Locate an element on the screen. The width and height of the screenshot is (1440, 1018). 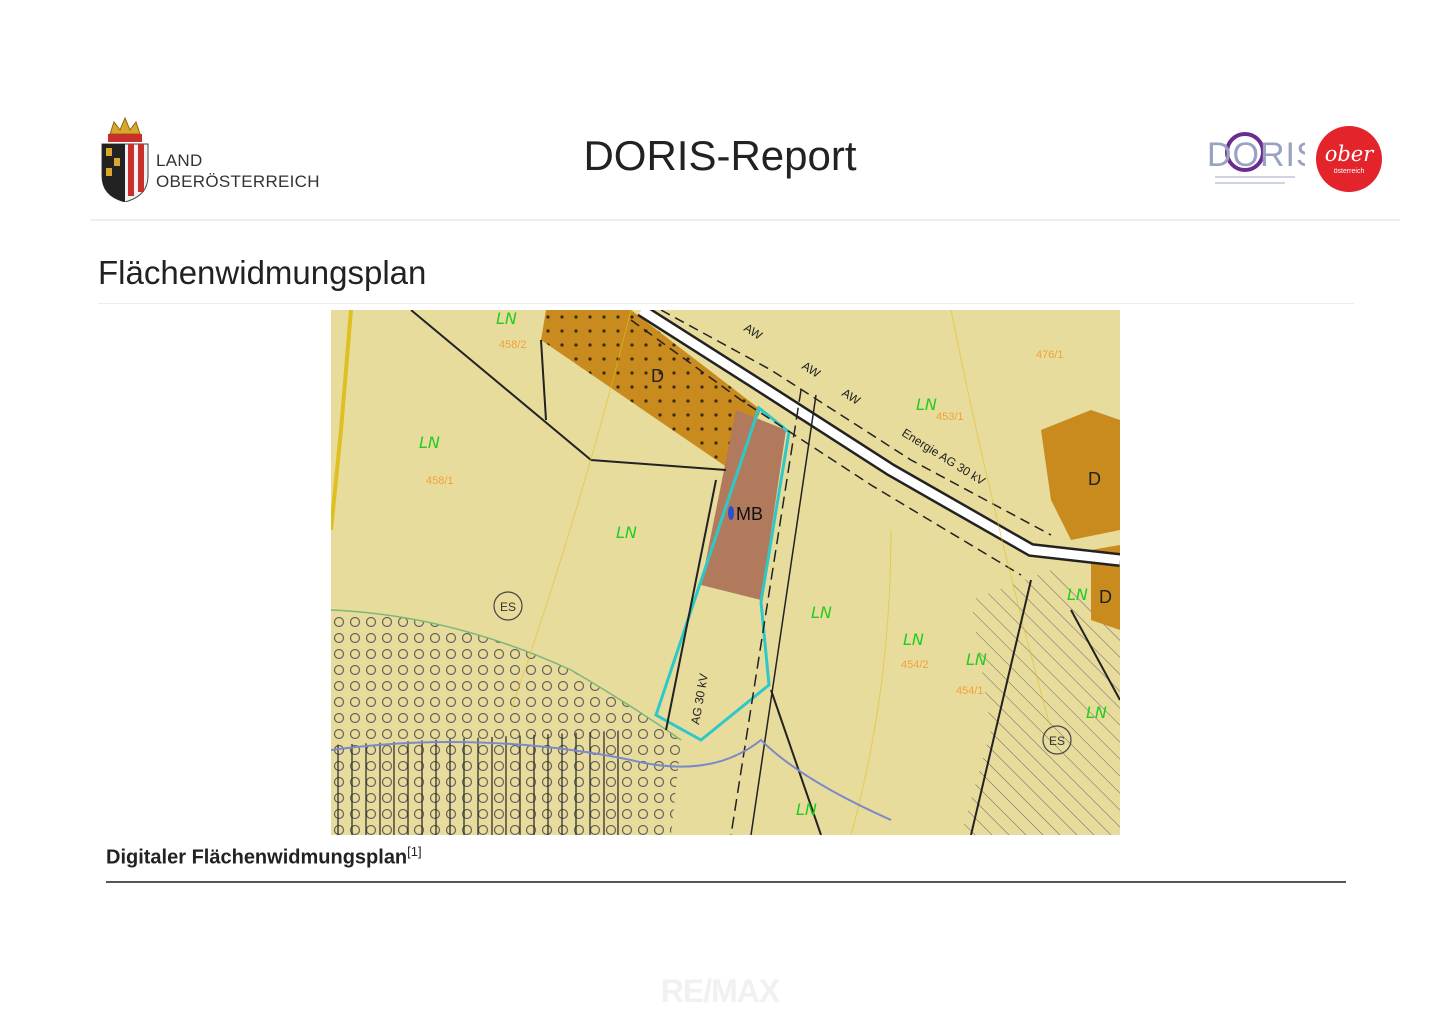
oberoesterreich-brand-logo: ober österreich is located at coordinates (1349, 159).